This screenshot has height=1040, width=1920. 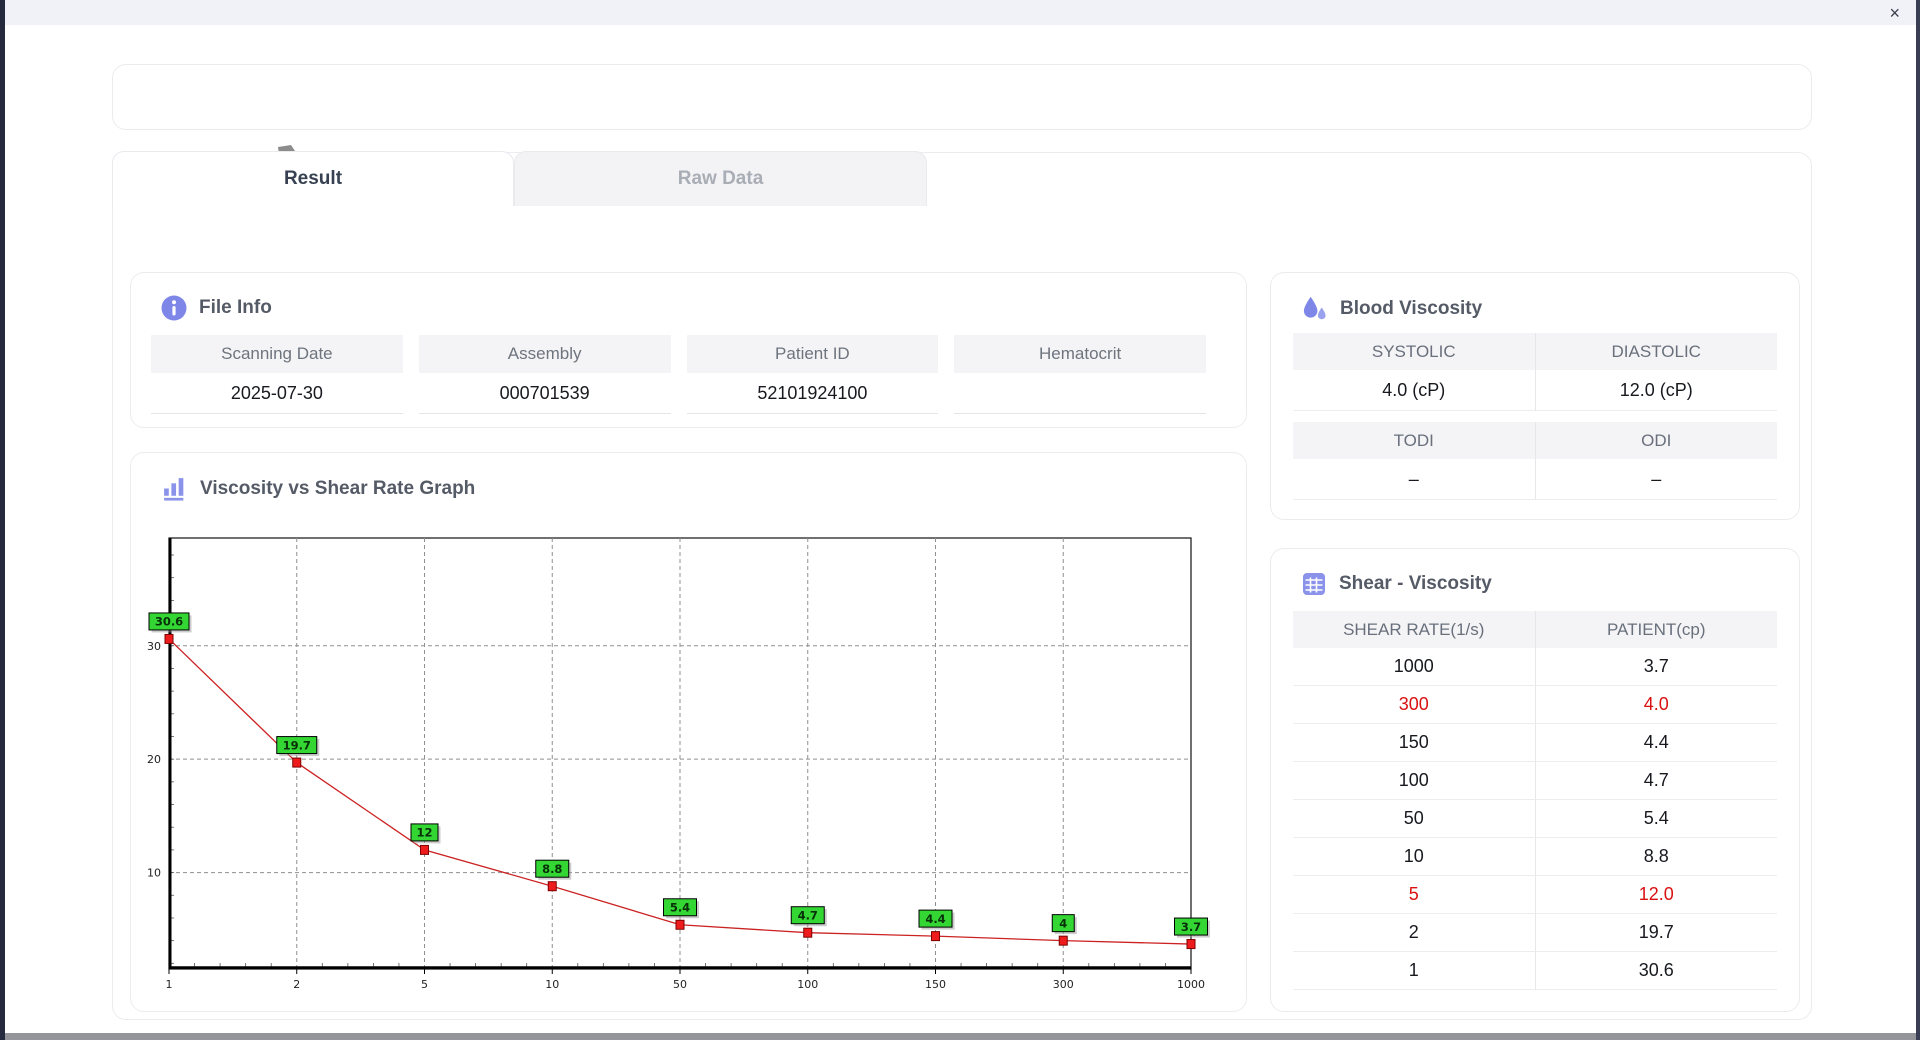 I want to click on table-row: 50 5.4, so click(x=1535, y=819).